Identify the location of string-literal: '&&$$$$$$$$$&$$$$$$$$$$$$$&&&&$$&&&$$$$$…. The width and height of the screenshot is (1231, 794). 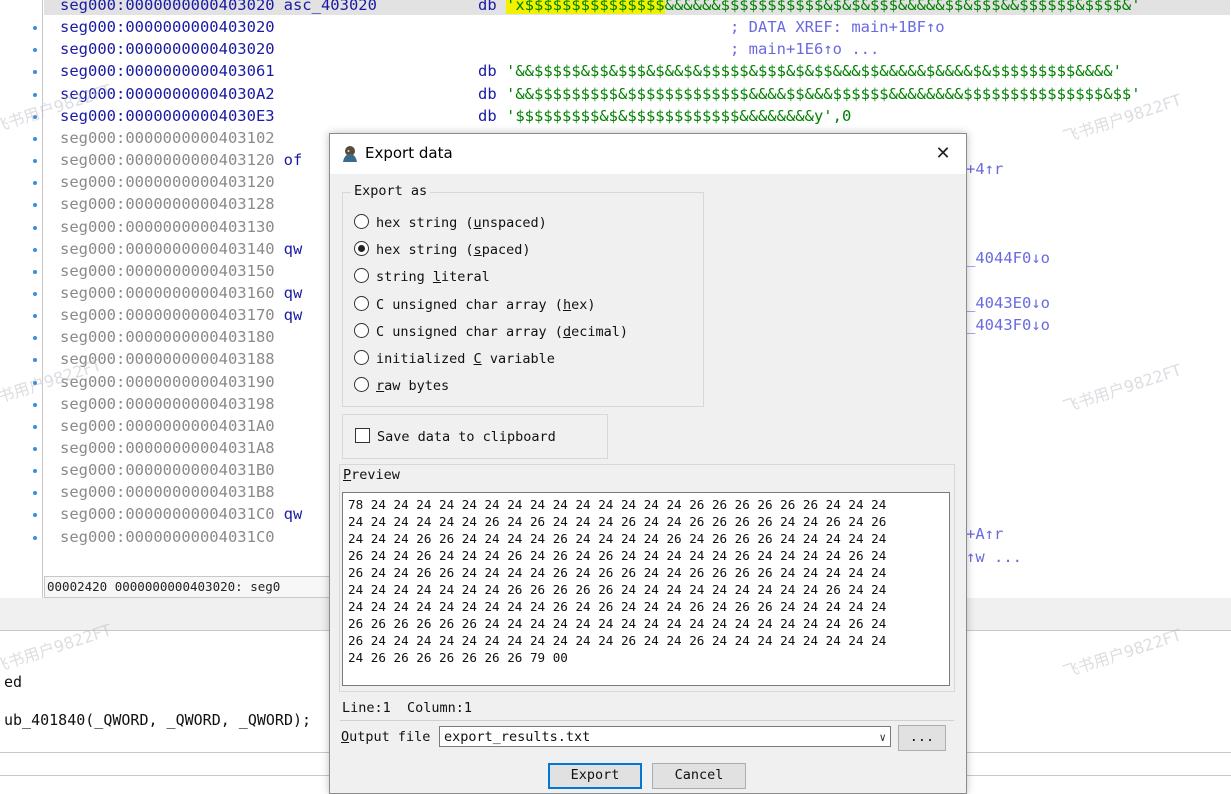
(823, 93).